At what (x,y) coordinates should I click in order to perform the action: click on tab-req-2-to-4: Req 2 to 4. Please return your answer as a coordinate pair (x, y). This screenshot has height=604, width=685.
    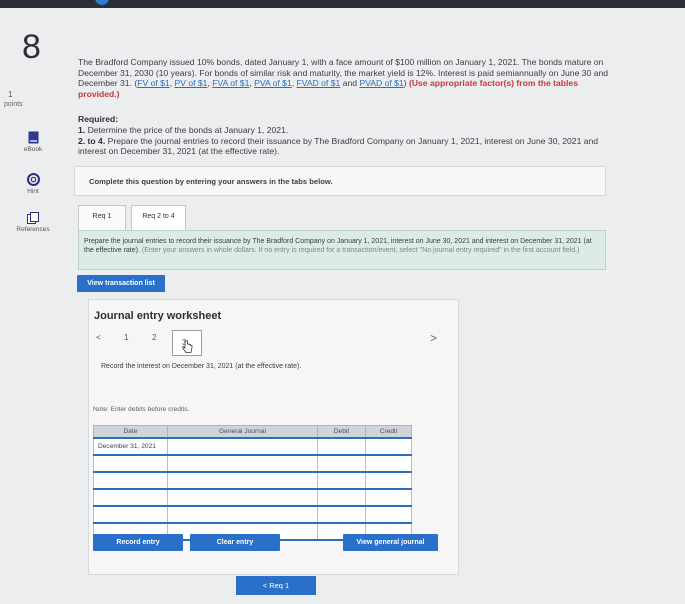
    Looking at the image, I should click on (158, 217).